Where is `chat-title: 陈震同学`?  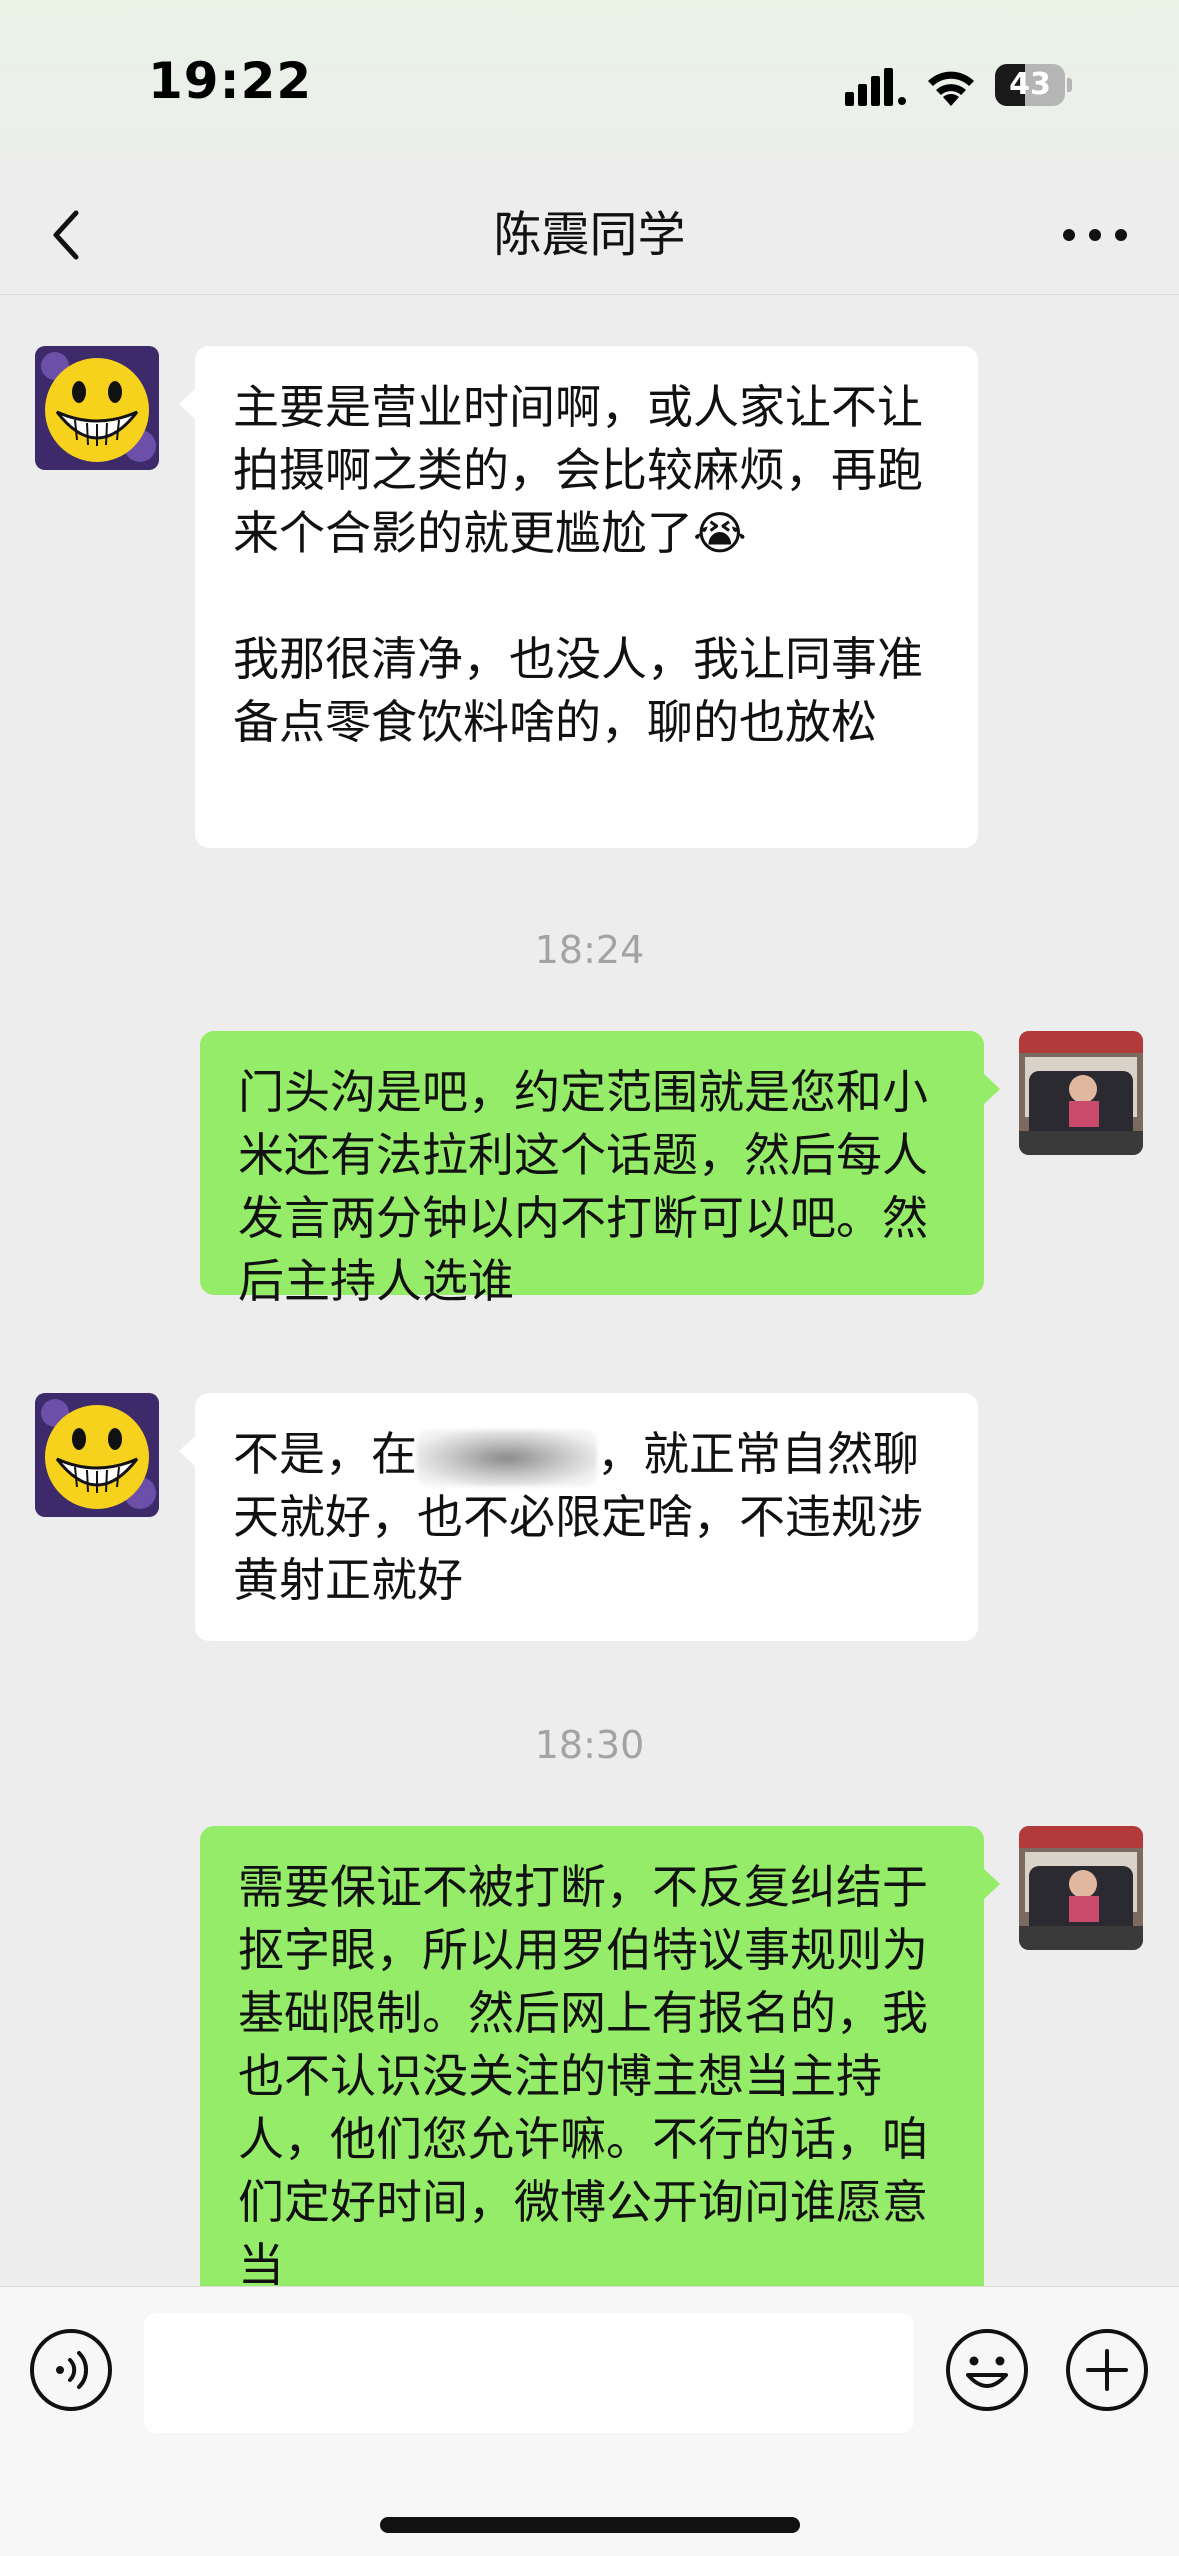
chat-title: 陈震同学 is located at coordinates (589, 235).